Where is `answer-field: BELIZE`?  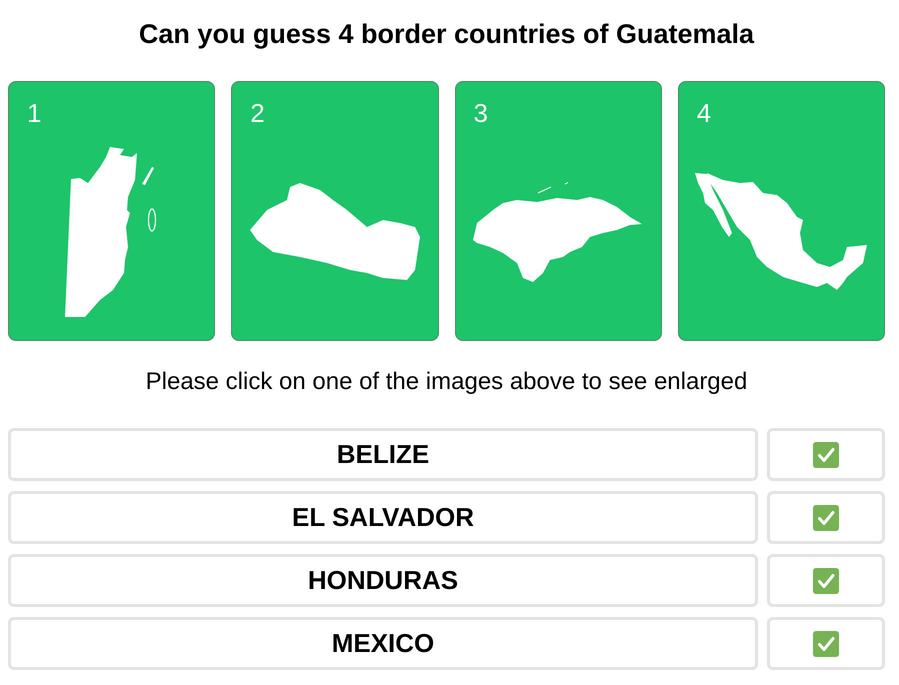 answer-field: BELIZE is located at coordinates (383, 454).